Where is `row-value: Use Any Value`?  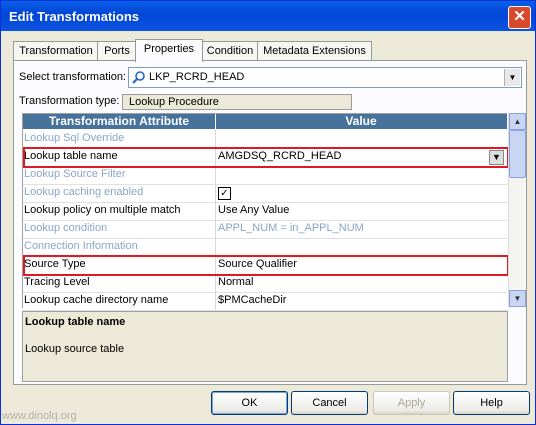
row-value: Use Any Value is located at coordinates (254, 210).